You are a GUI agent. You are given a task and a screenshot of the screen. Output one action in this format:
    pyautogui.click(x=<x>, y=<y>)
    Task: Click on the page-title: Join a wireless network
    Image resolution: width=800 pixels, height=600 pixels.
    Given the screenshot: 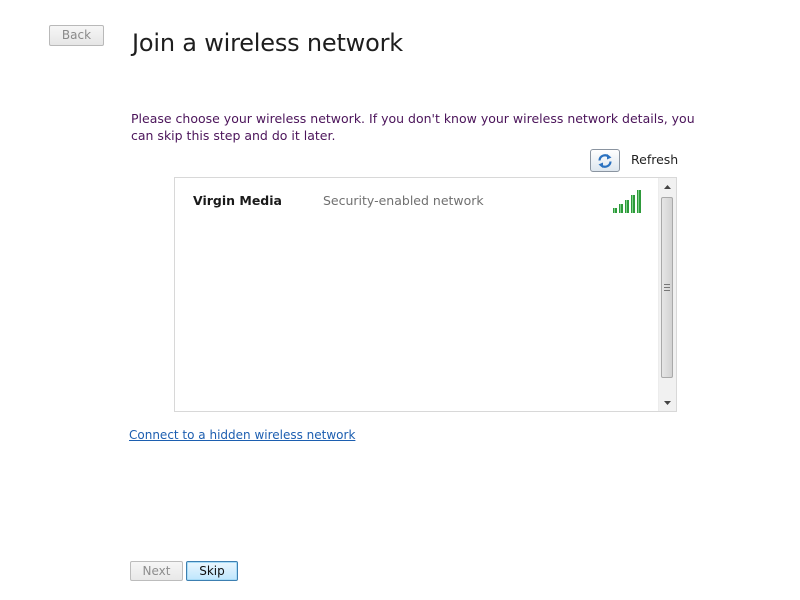 What is the action you would take?
    pyautogui.click(x=267, y=43)
    